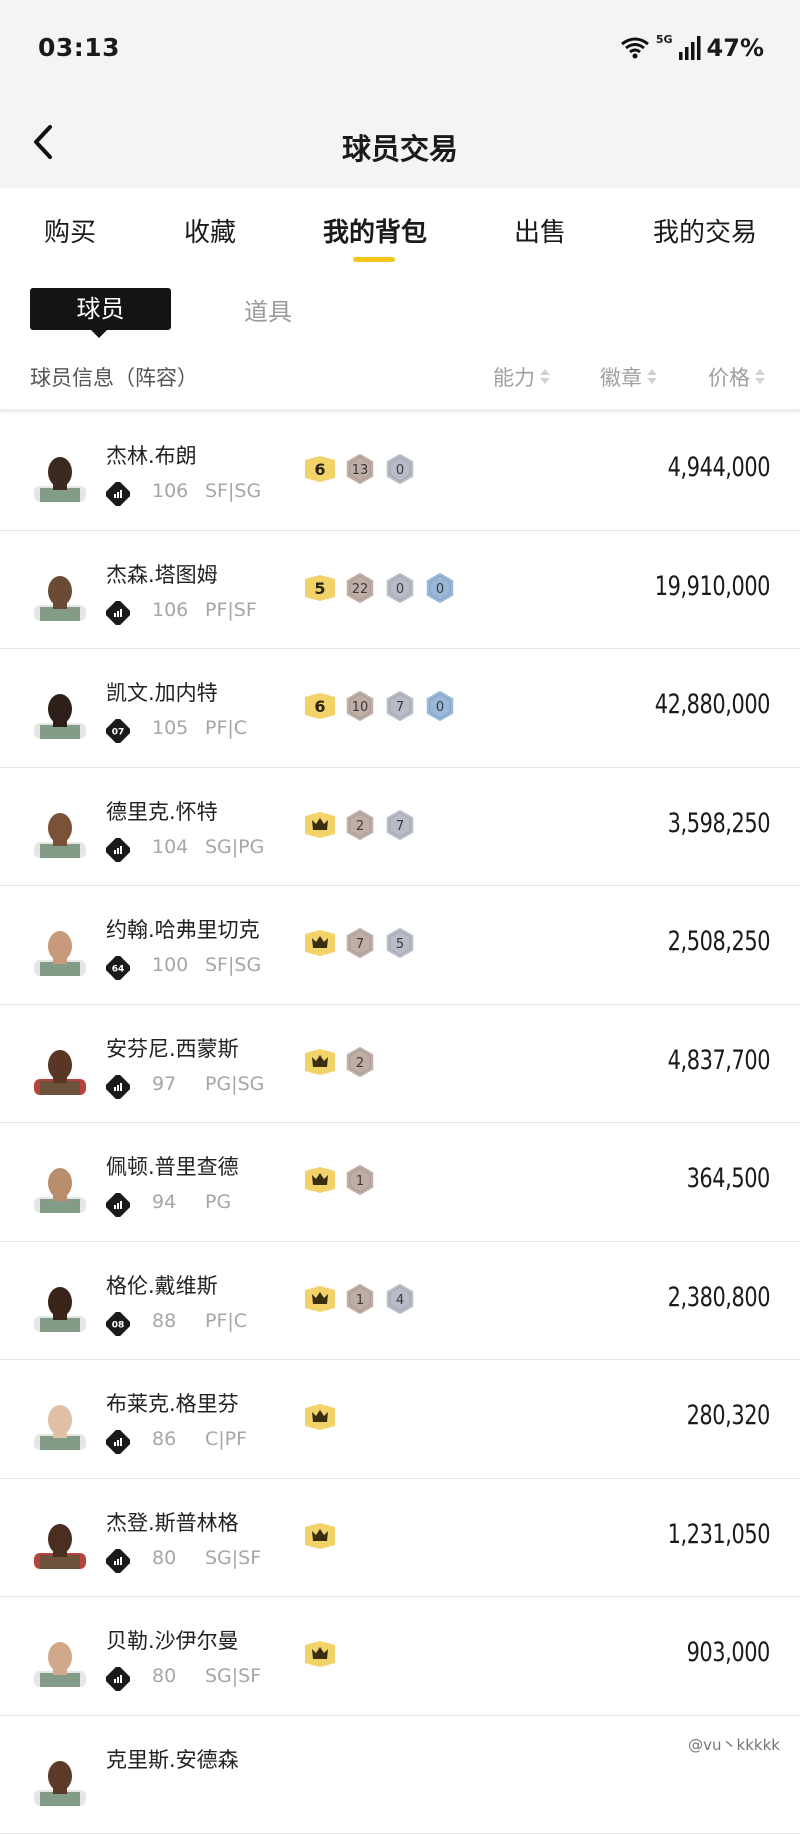  What do you see at coordinates (728, 1415) in the screenshot?
I see `player-price: 280,320` at bounding box center [728, 1415].